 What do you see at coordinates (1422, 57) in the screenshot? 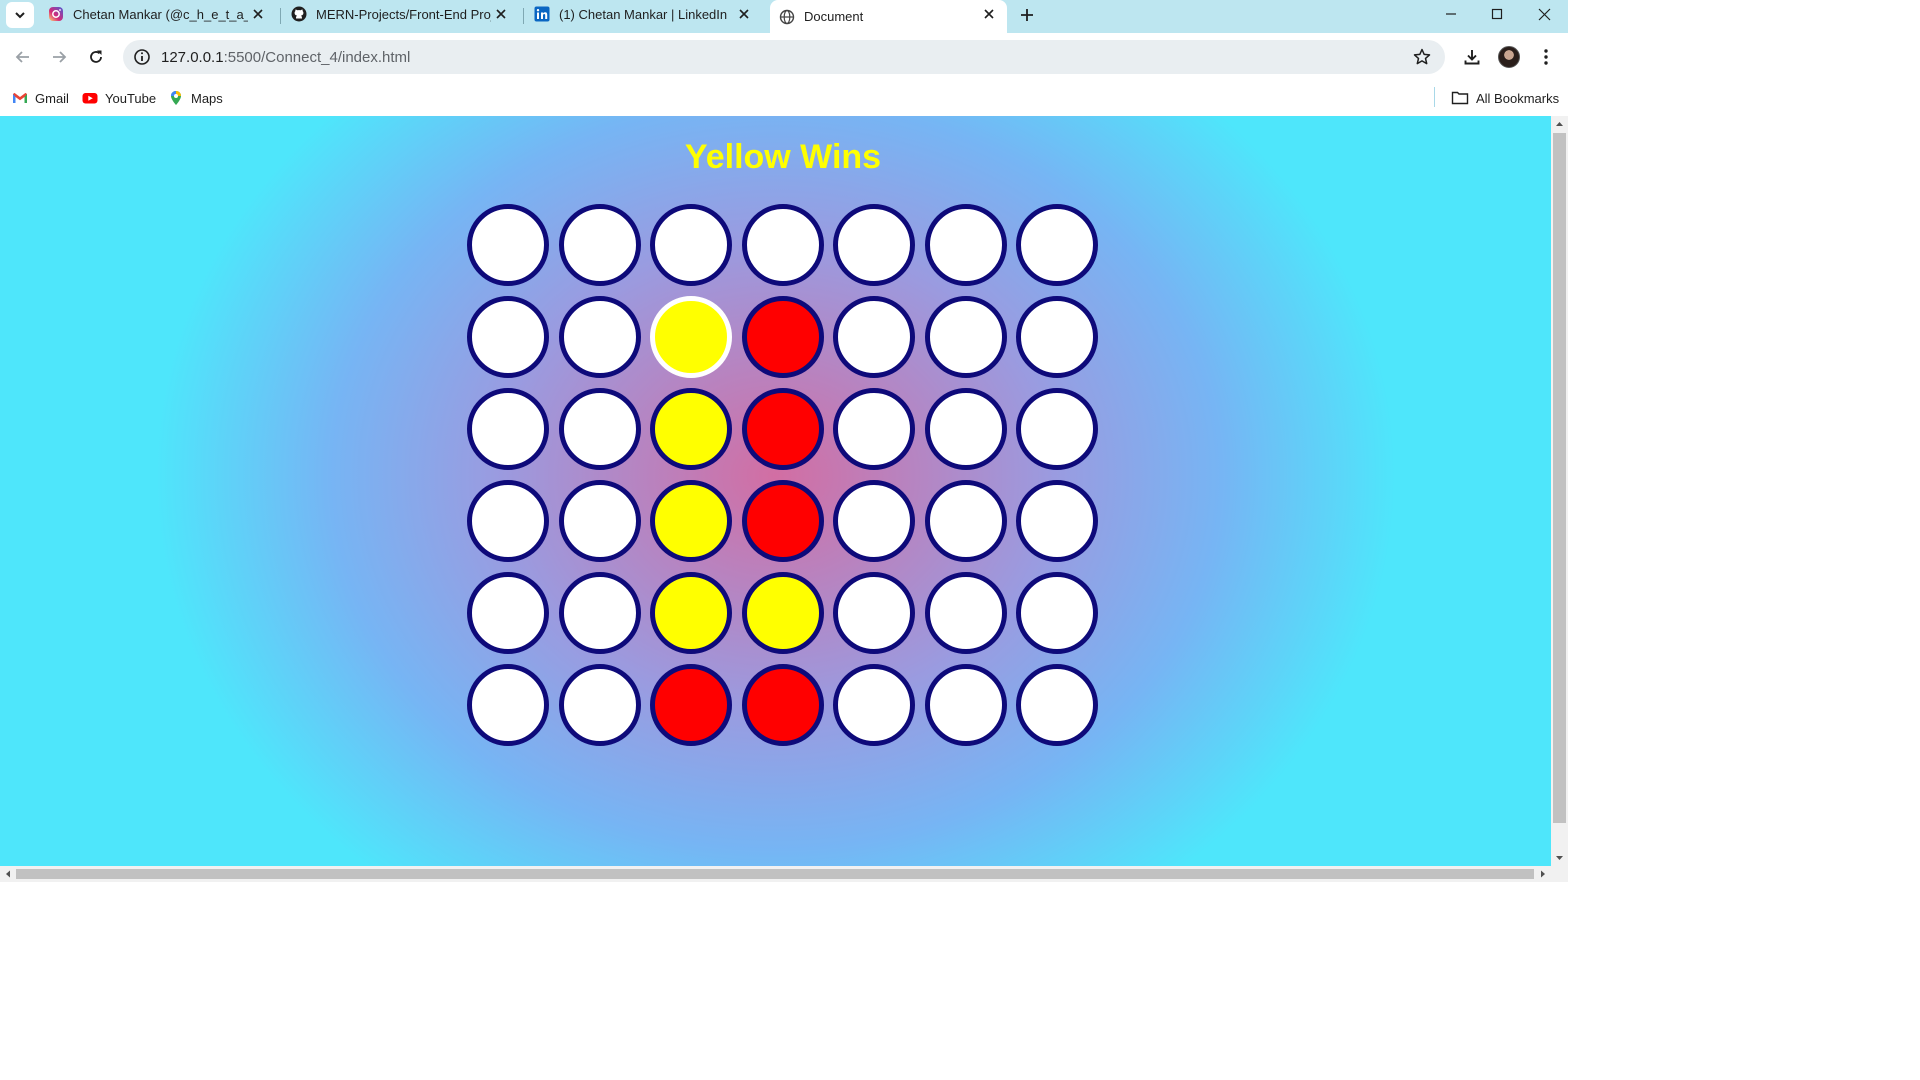
I see `bookmark-star-icon` at bounding box center [1422, 57].